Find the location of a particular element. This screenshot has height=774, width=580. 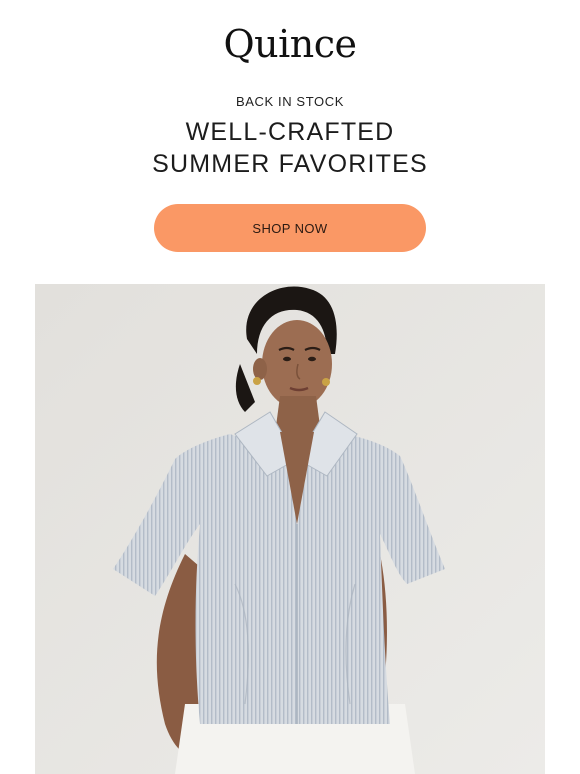

brand-logo: Quince is located at coordinates (290, 44).